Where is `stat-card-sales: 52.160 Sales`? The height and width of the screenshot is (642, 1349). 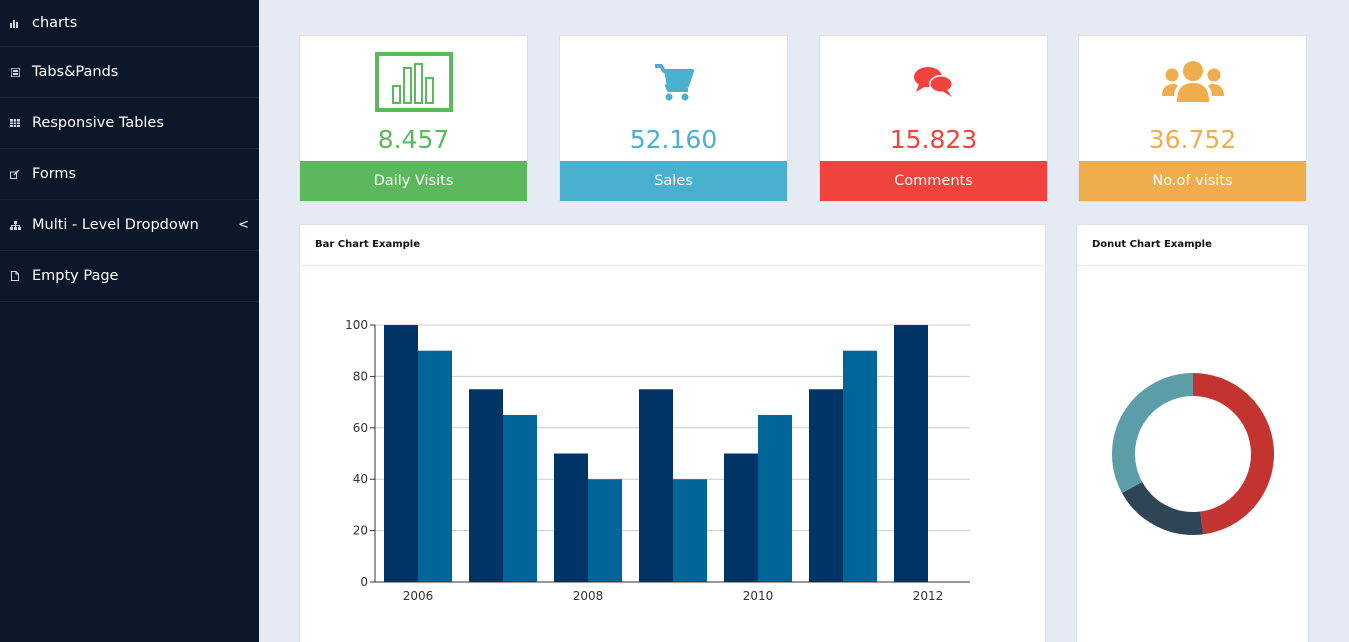 stat-card-sales: 52.160 Sales is located at coordinates (673, 118).